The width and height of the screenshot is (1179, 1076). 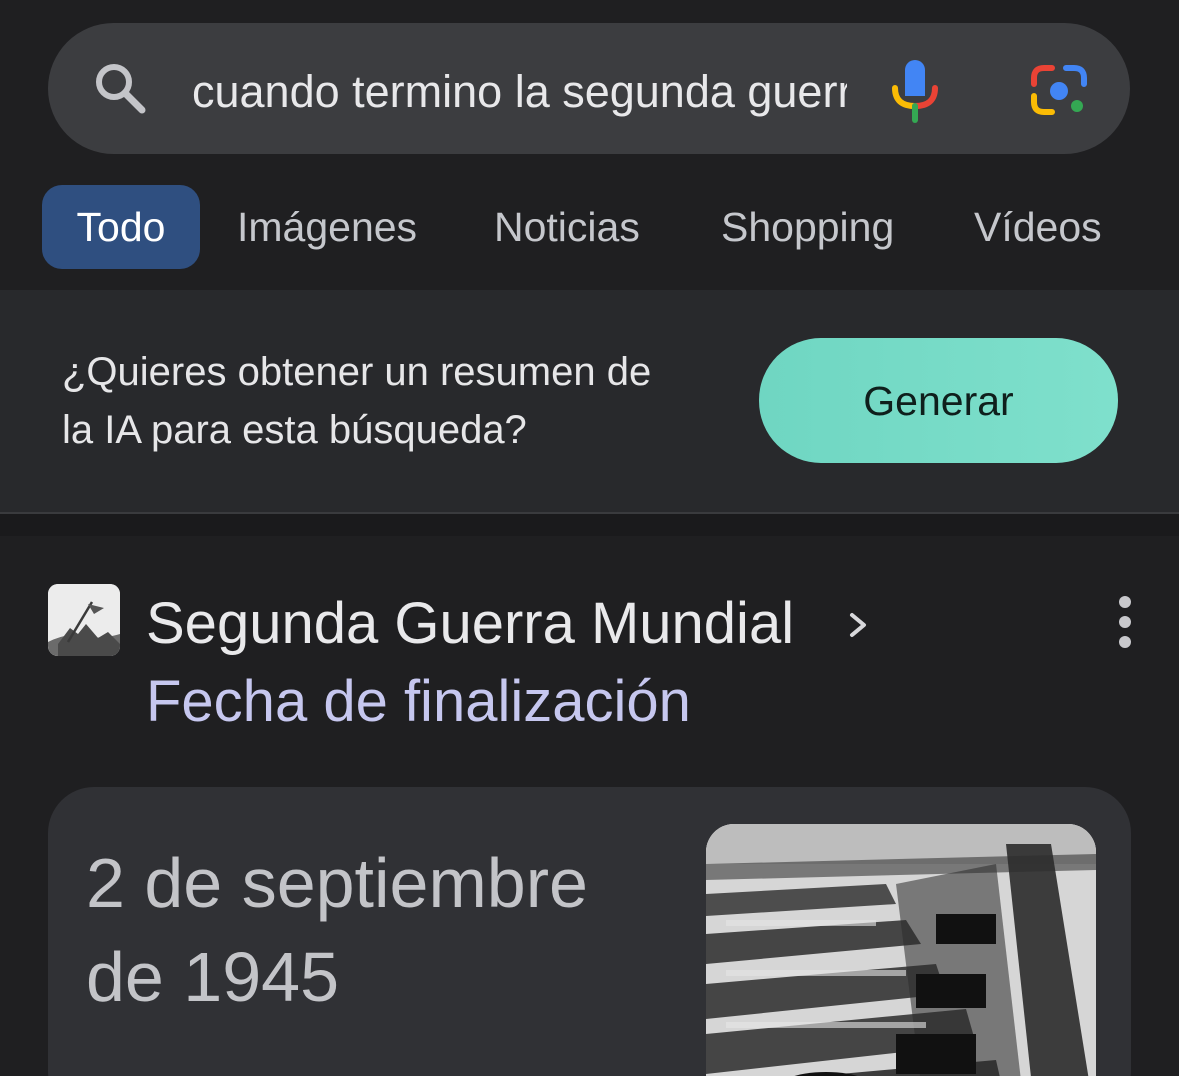 I want to click on more-options-icon, so click(x=1125, y=622).